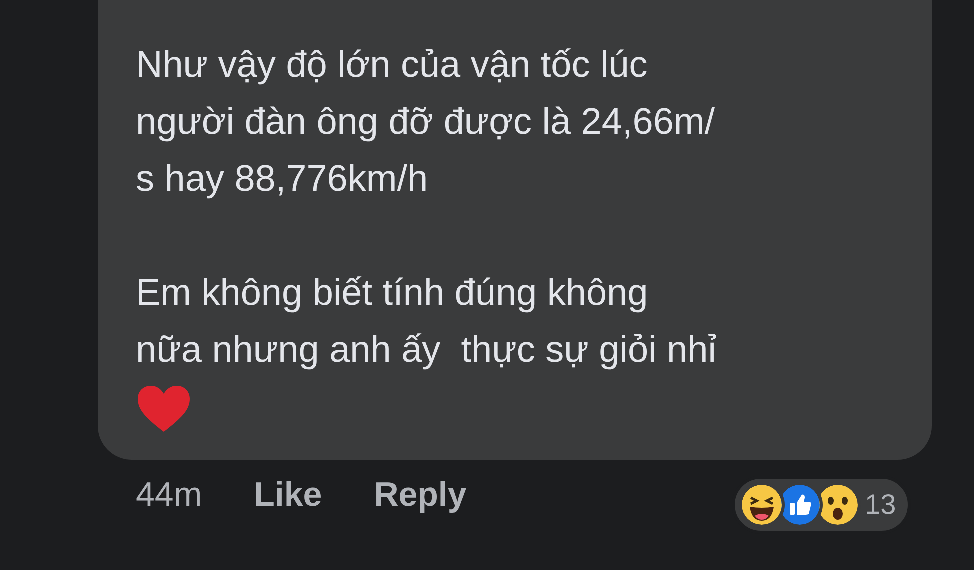  I want to click on comment-time: 44m, so click(169, 495).